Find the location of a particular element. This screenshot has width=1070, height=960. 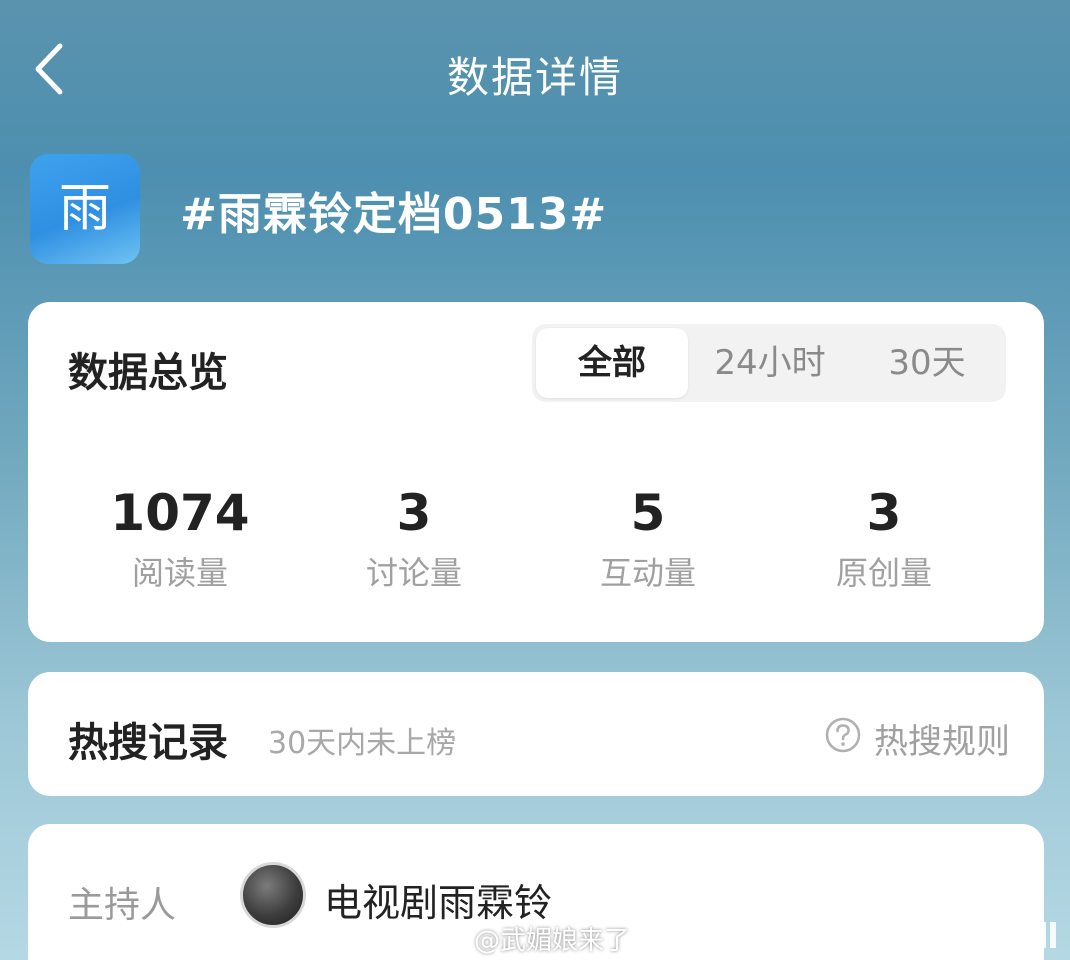

stat-reads: 1074 阅读量 is located at coordinates (180, 538).